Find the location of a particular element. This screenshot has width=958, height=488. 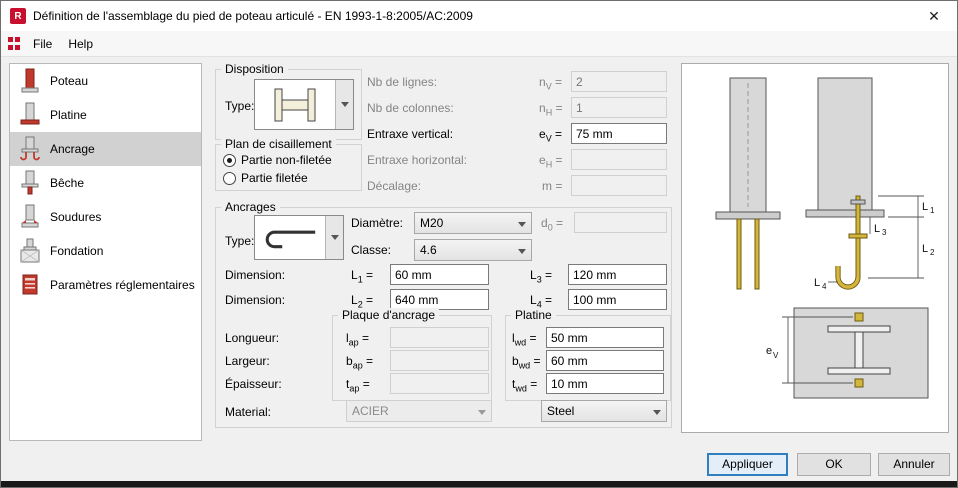

dimension-label-1: Dimension: is located at coordinates (255, 275).